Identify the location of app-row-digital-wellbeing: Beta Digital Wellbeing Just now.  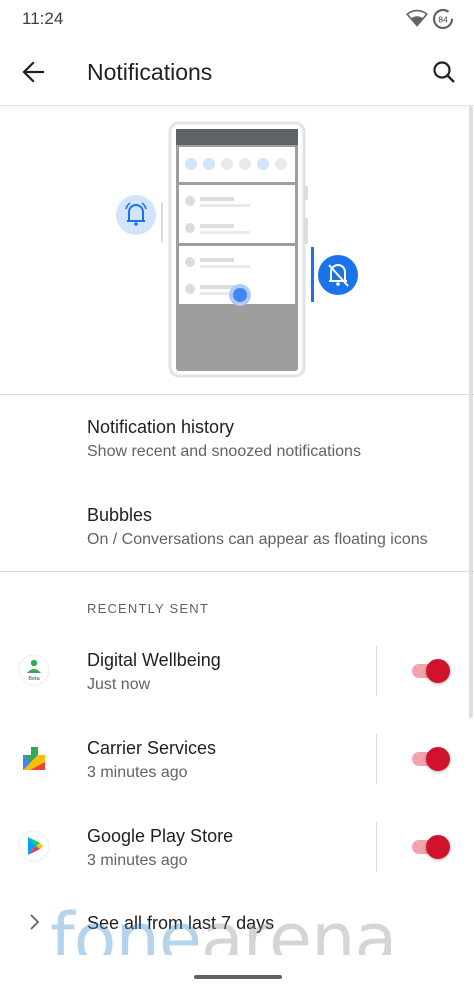
(237, 670).